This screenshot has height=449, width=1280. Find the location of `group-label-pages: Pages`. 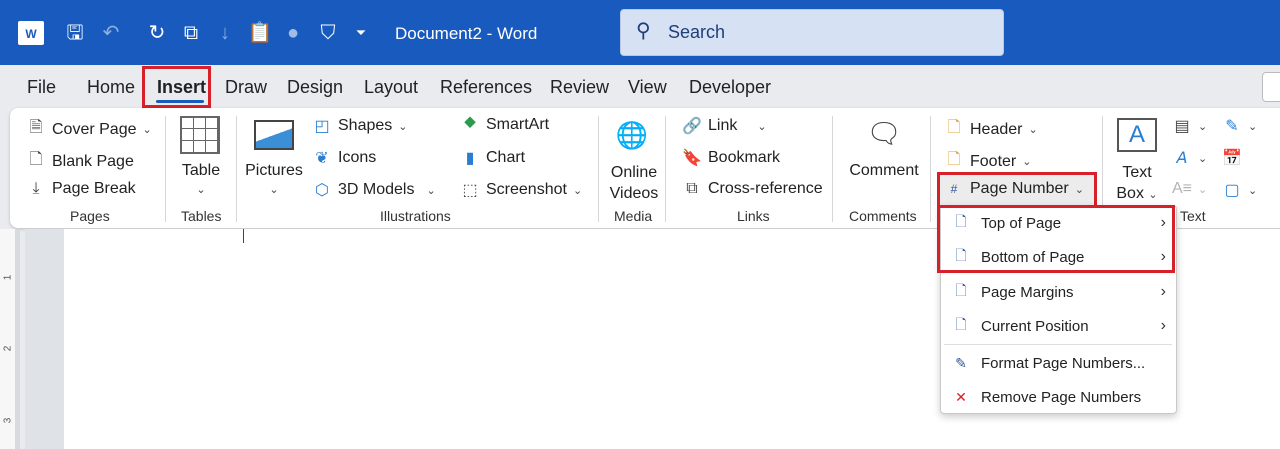

group-label-pages: Pages is located at coordinates (90, 216).